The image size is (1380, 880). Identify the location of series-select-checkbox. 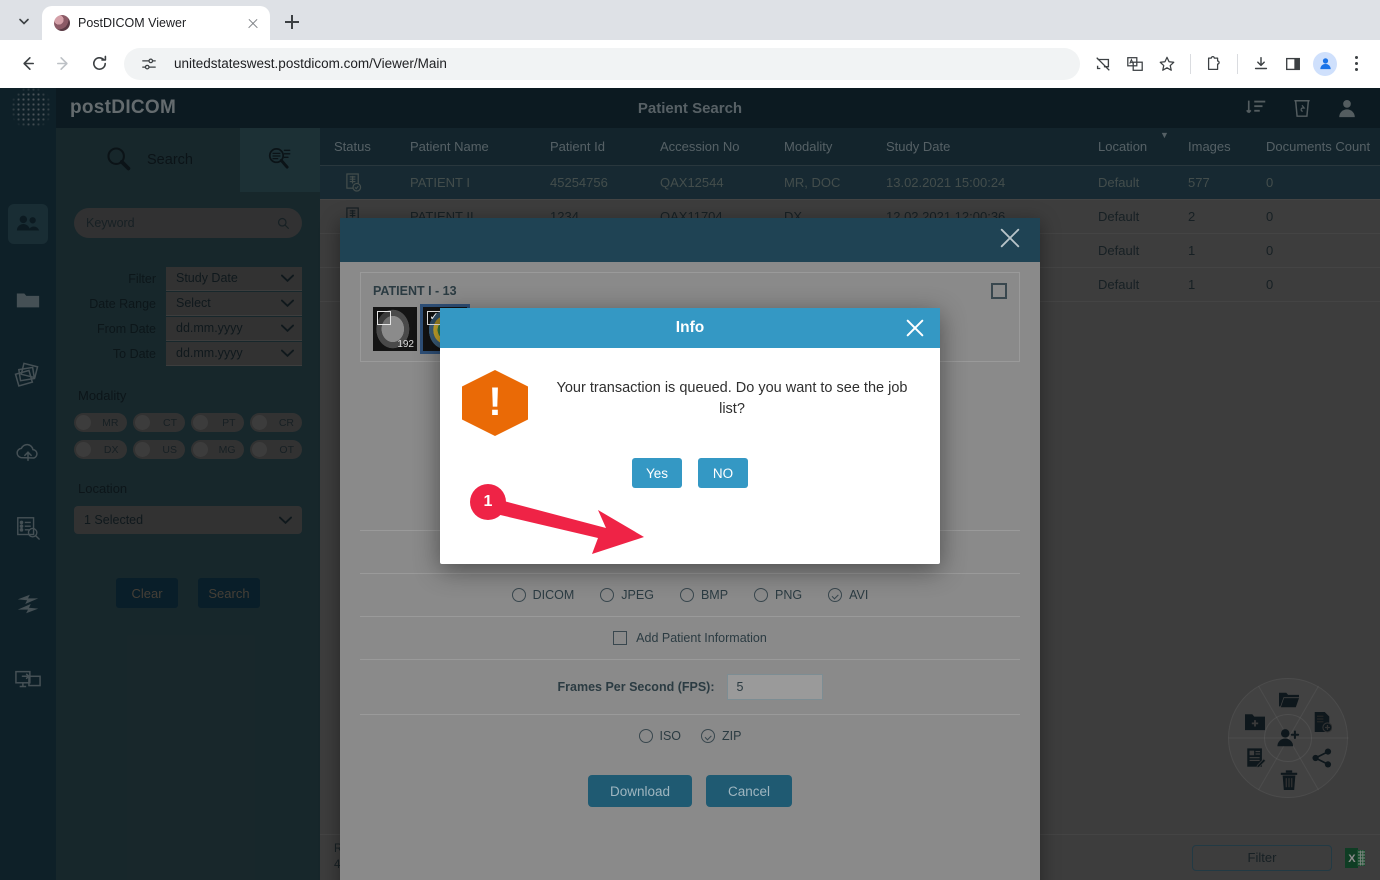
(999, 291).